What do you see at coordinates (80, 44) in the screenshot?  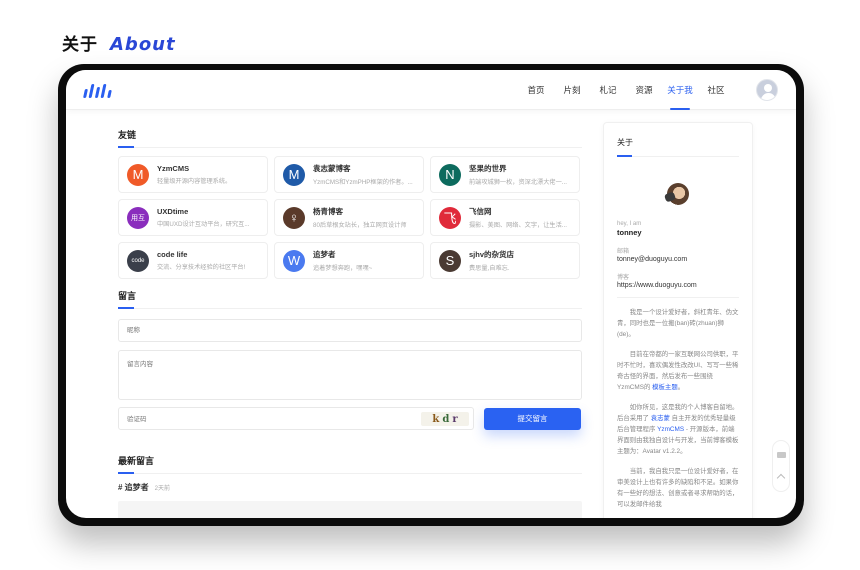 I see `page-heading-zh: 关于` at bounding box center [80, 44].